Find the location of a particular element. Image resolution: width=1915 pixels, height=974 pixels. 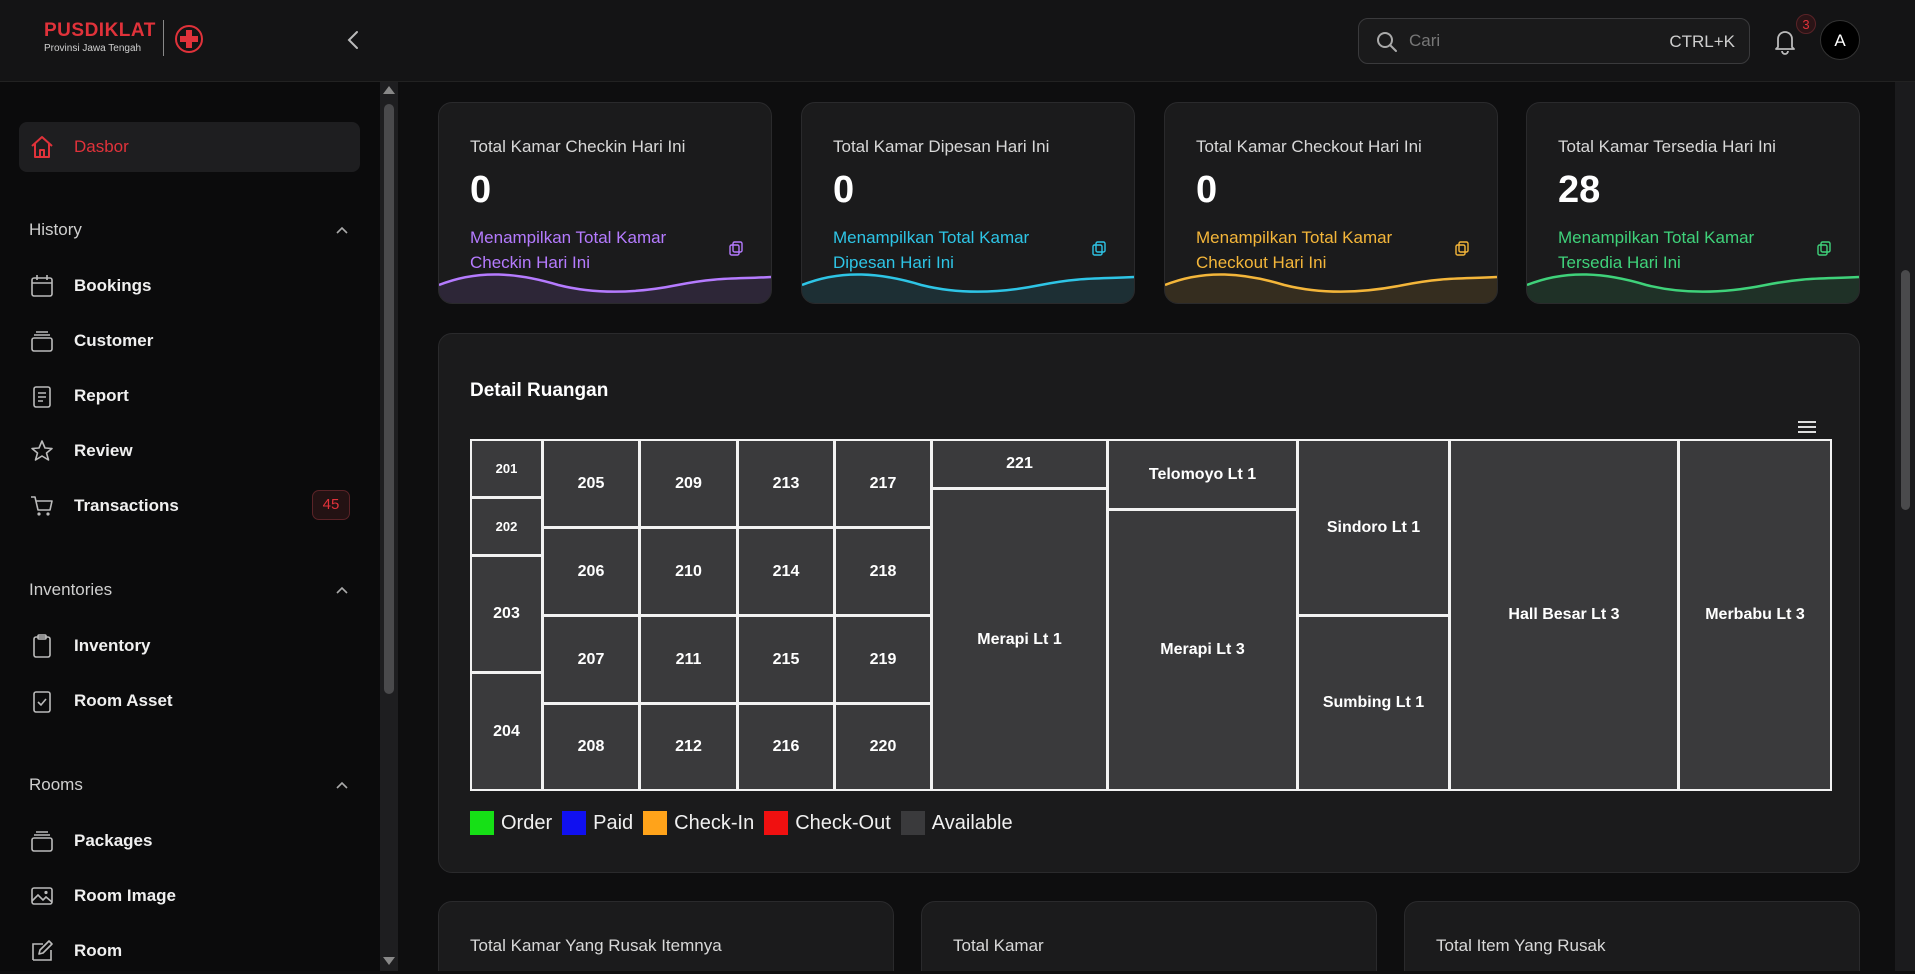

room-tile: 220 is located at coordinates (883, 747).